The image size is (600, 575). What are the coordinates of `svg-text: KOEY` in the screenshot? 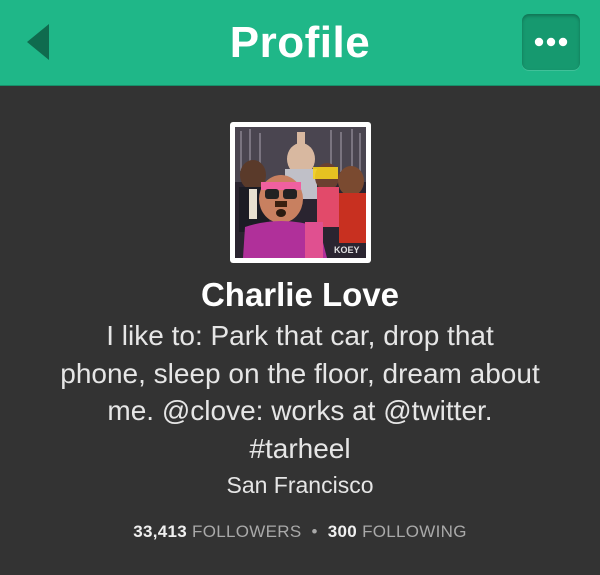 It's located at (347, 250).